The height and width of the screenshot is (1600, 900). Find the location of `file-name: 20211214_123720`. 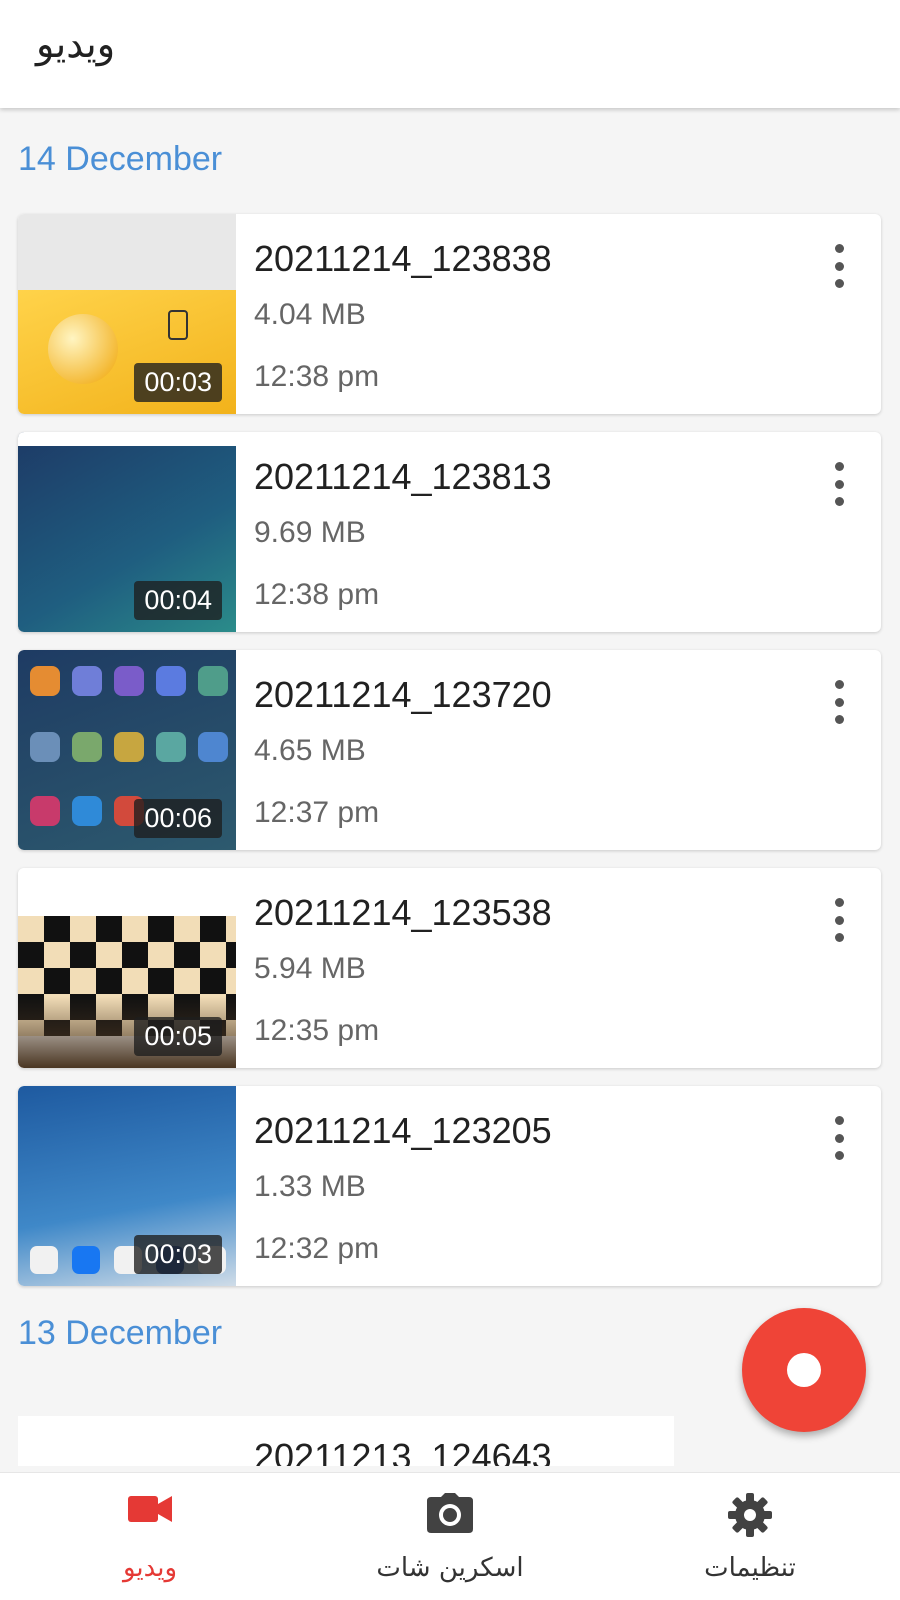

file-name: 20211214_123720 is located at coordinates (403, 694).